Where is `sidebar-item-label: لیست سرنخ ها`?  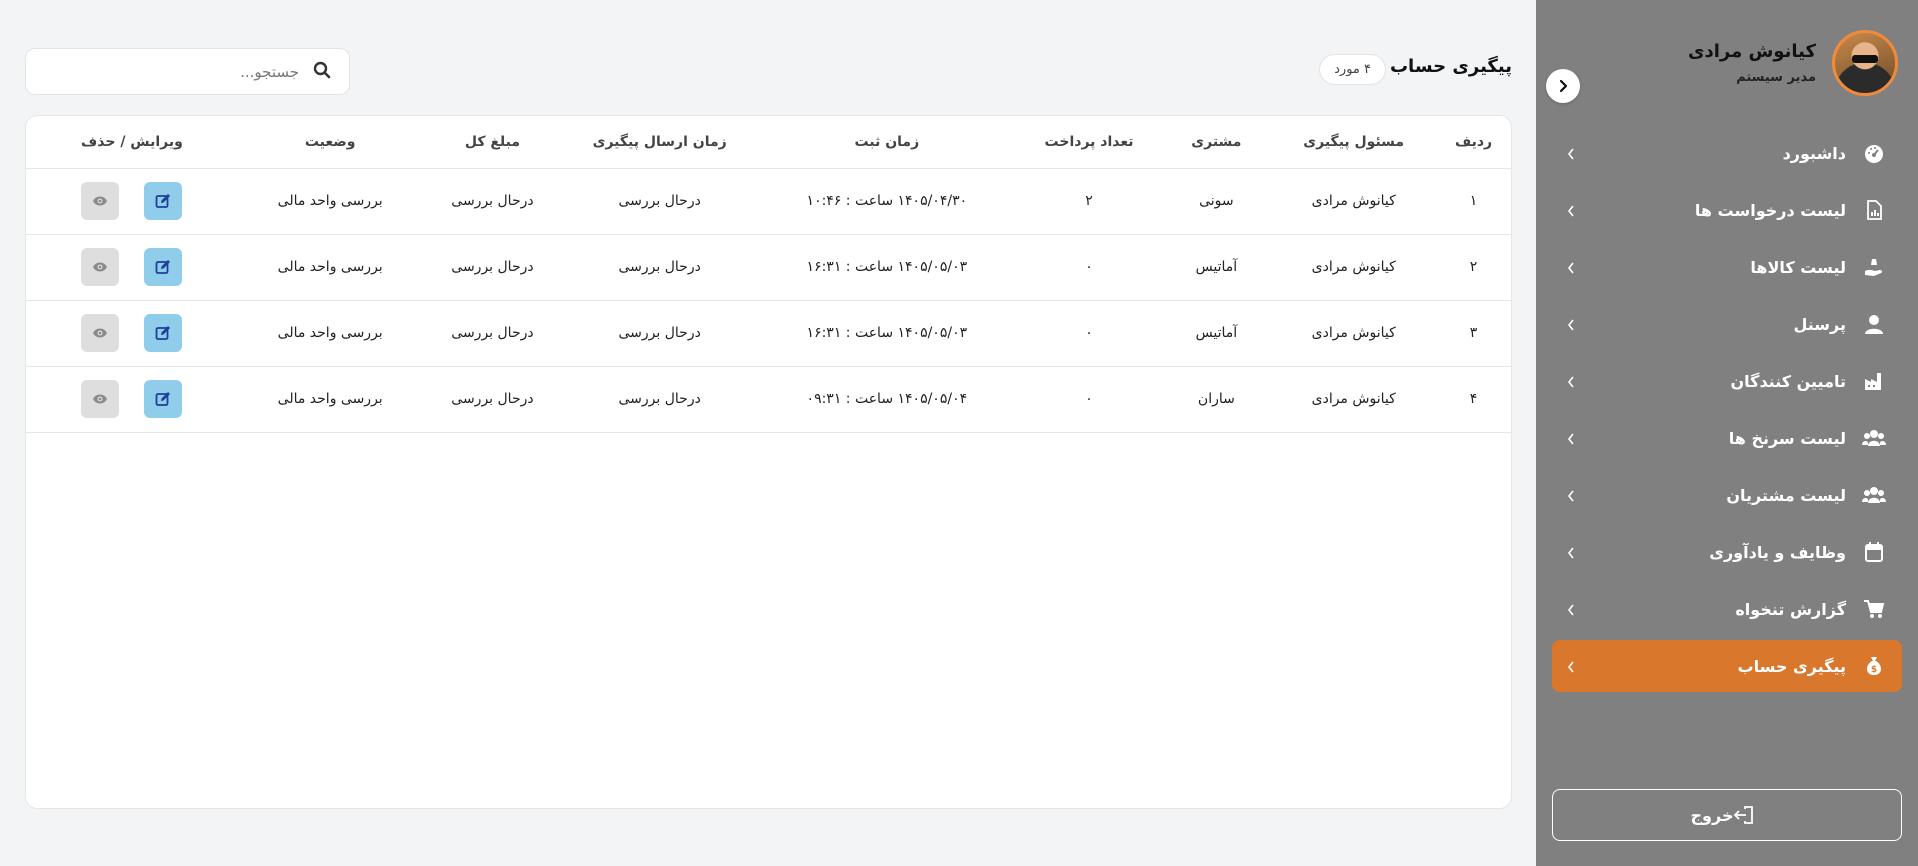 sidebar-item-label: لیست سرنخ ها is located at coordinates (1787, 438).